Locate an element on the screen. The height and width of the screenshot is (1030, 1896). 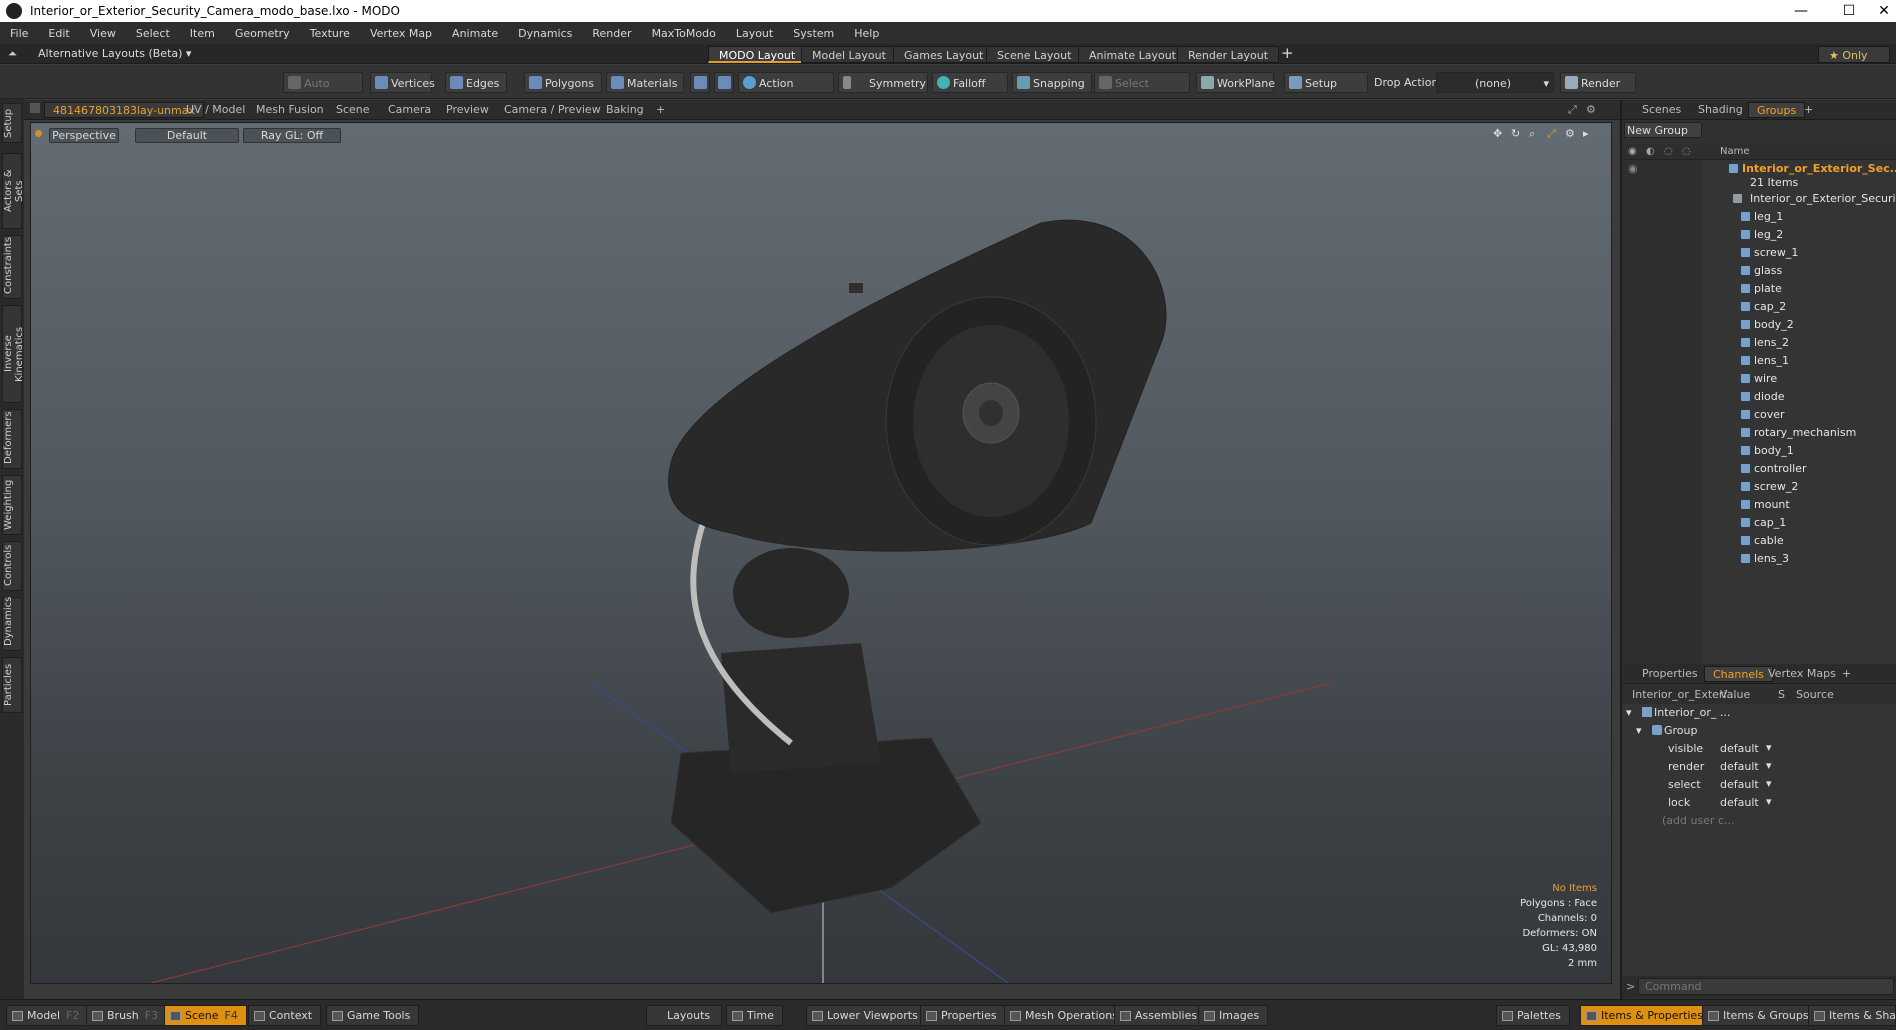
add-viewport-tab-button: + is located at coordinates (660, 110).